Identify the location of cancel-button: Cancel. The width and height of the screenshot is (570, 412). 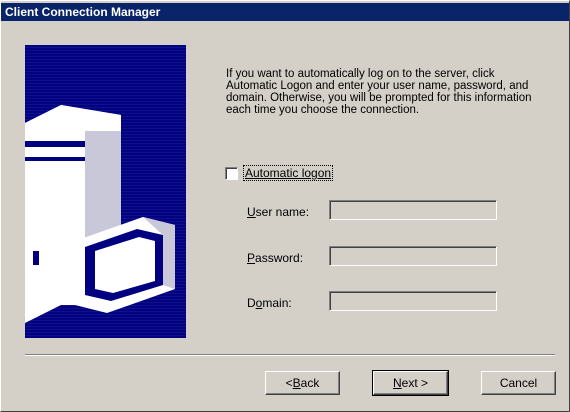
(518, 383).